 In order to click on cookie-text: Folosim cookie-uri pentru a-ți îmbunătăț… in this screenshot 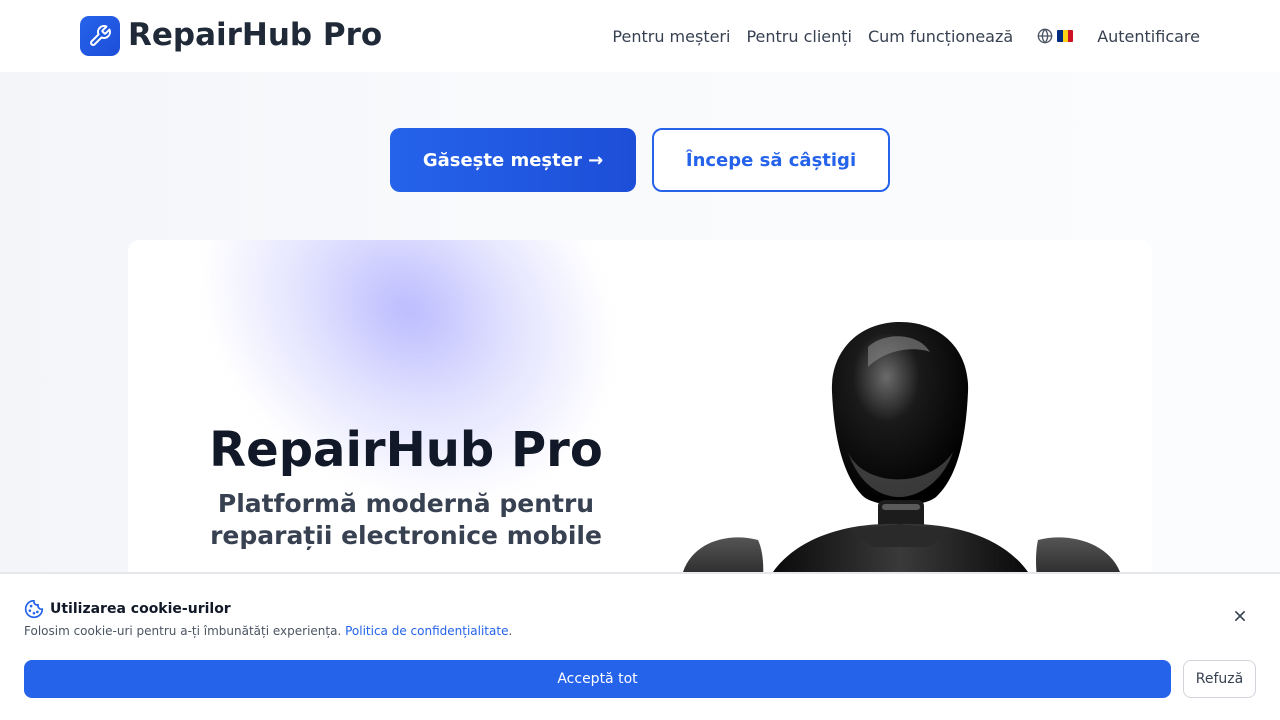, I will do `click(185, 631)`.